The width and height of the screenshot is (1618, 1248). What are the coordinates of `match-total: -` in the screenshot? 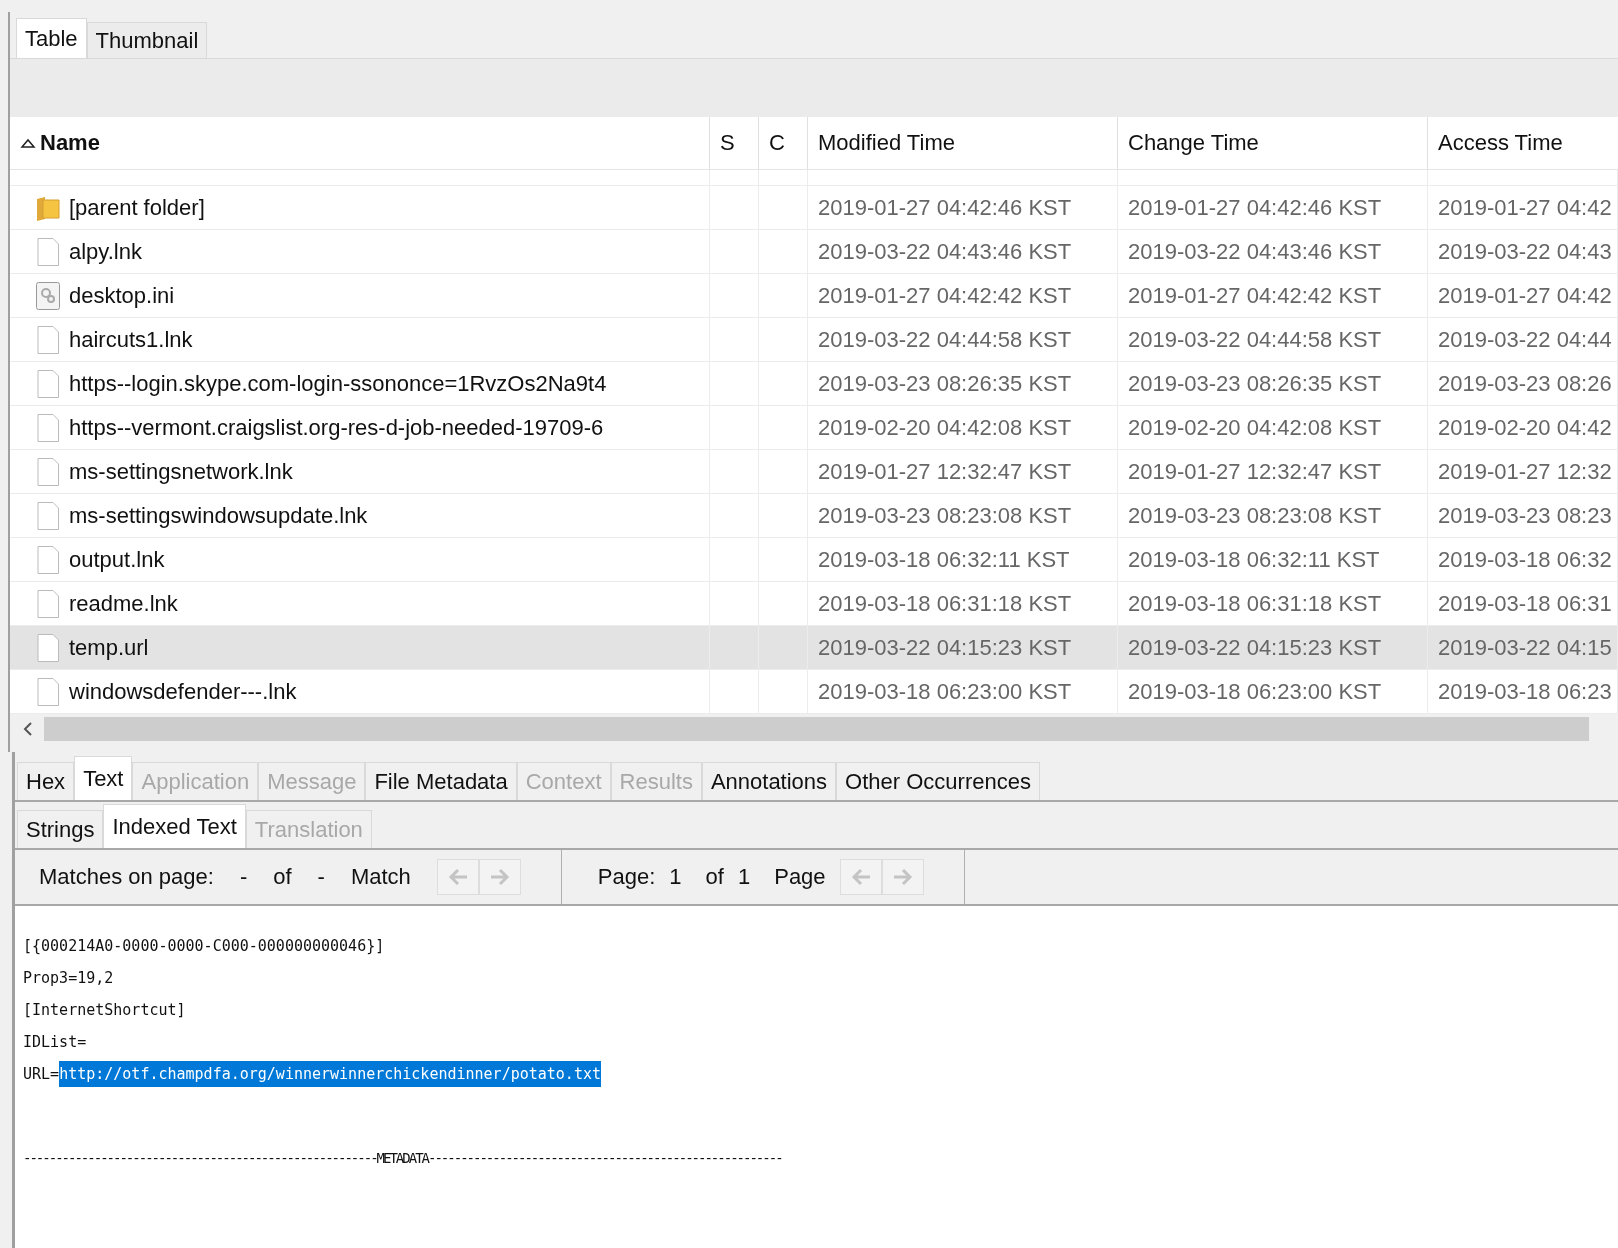 It's located at (321, 877).